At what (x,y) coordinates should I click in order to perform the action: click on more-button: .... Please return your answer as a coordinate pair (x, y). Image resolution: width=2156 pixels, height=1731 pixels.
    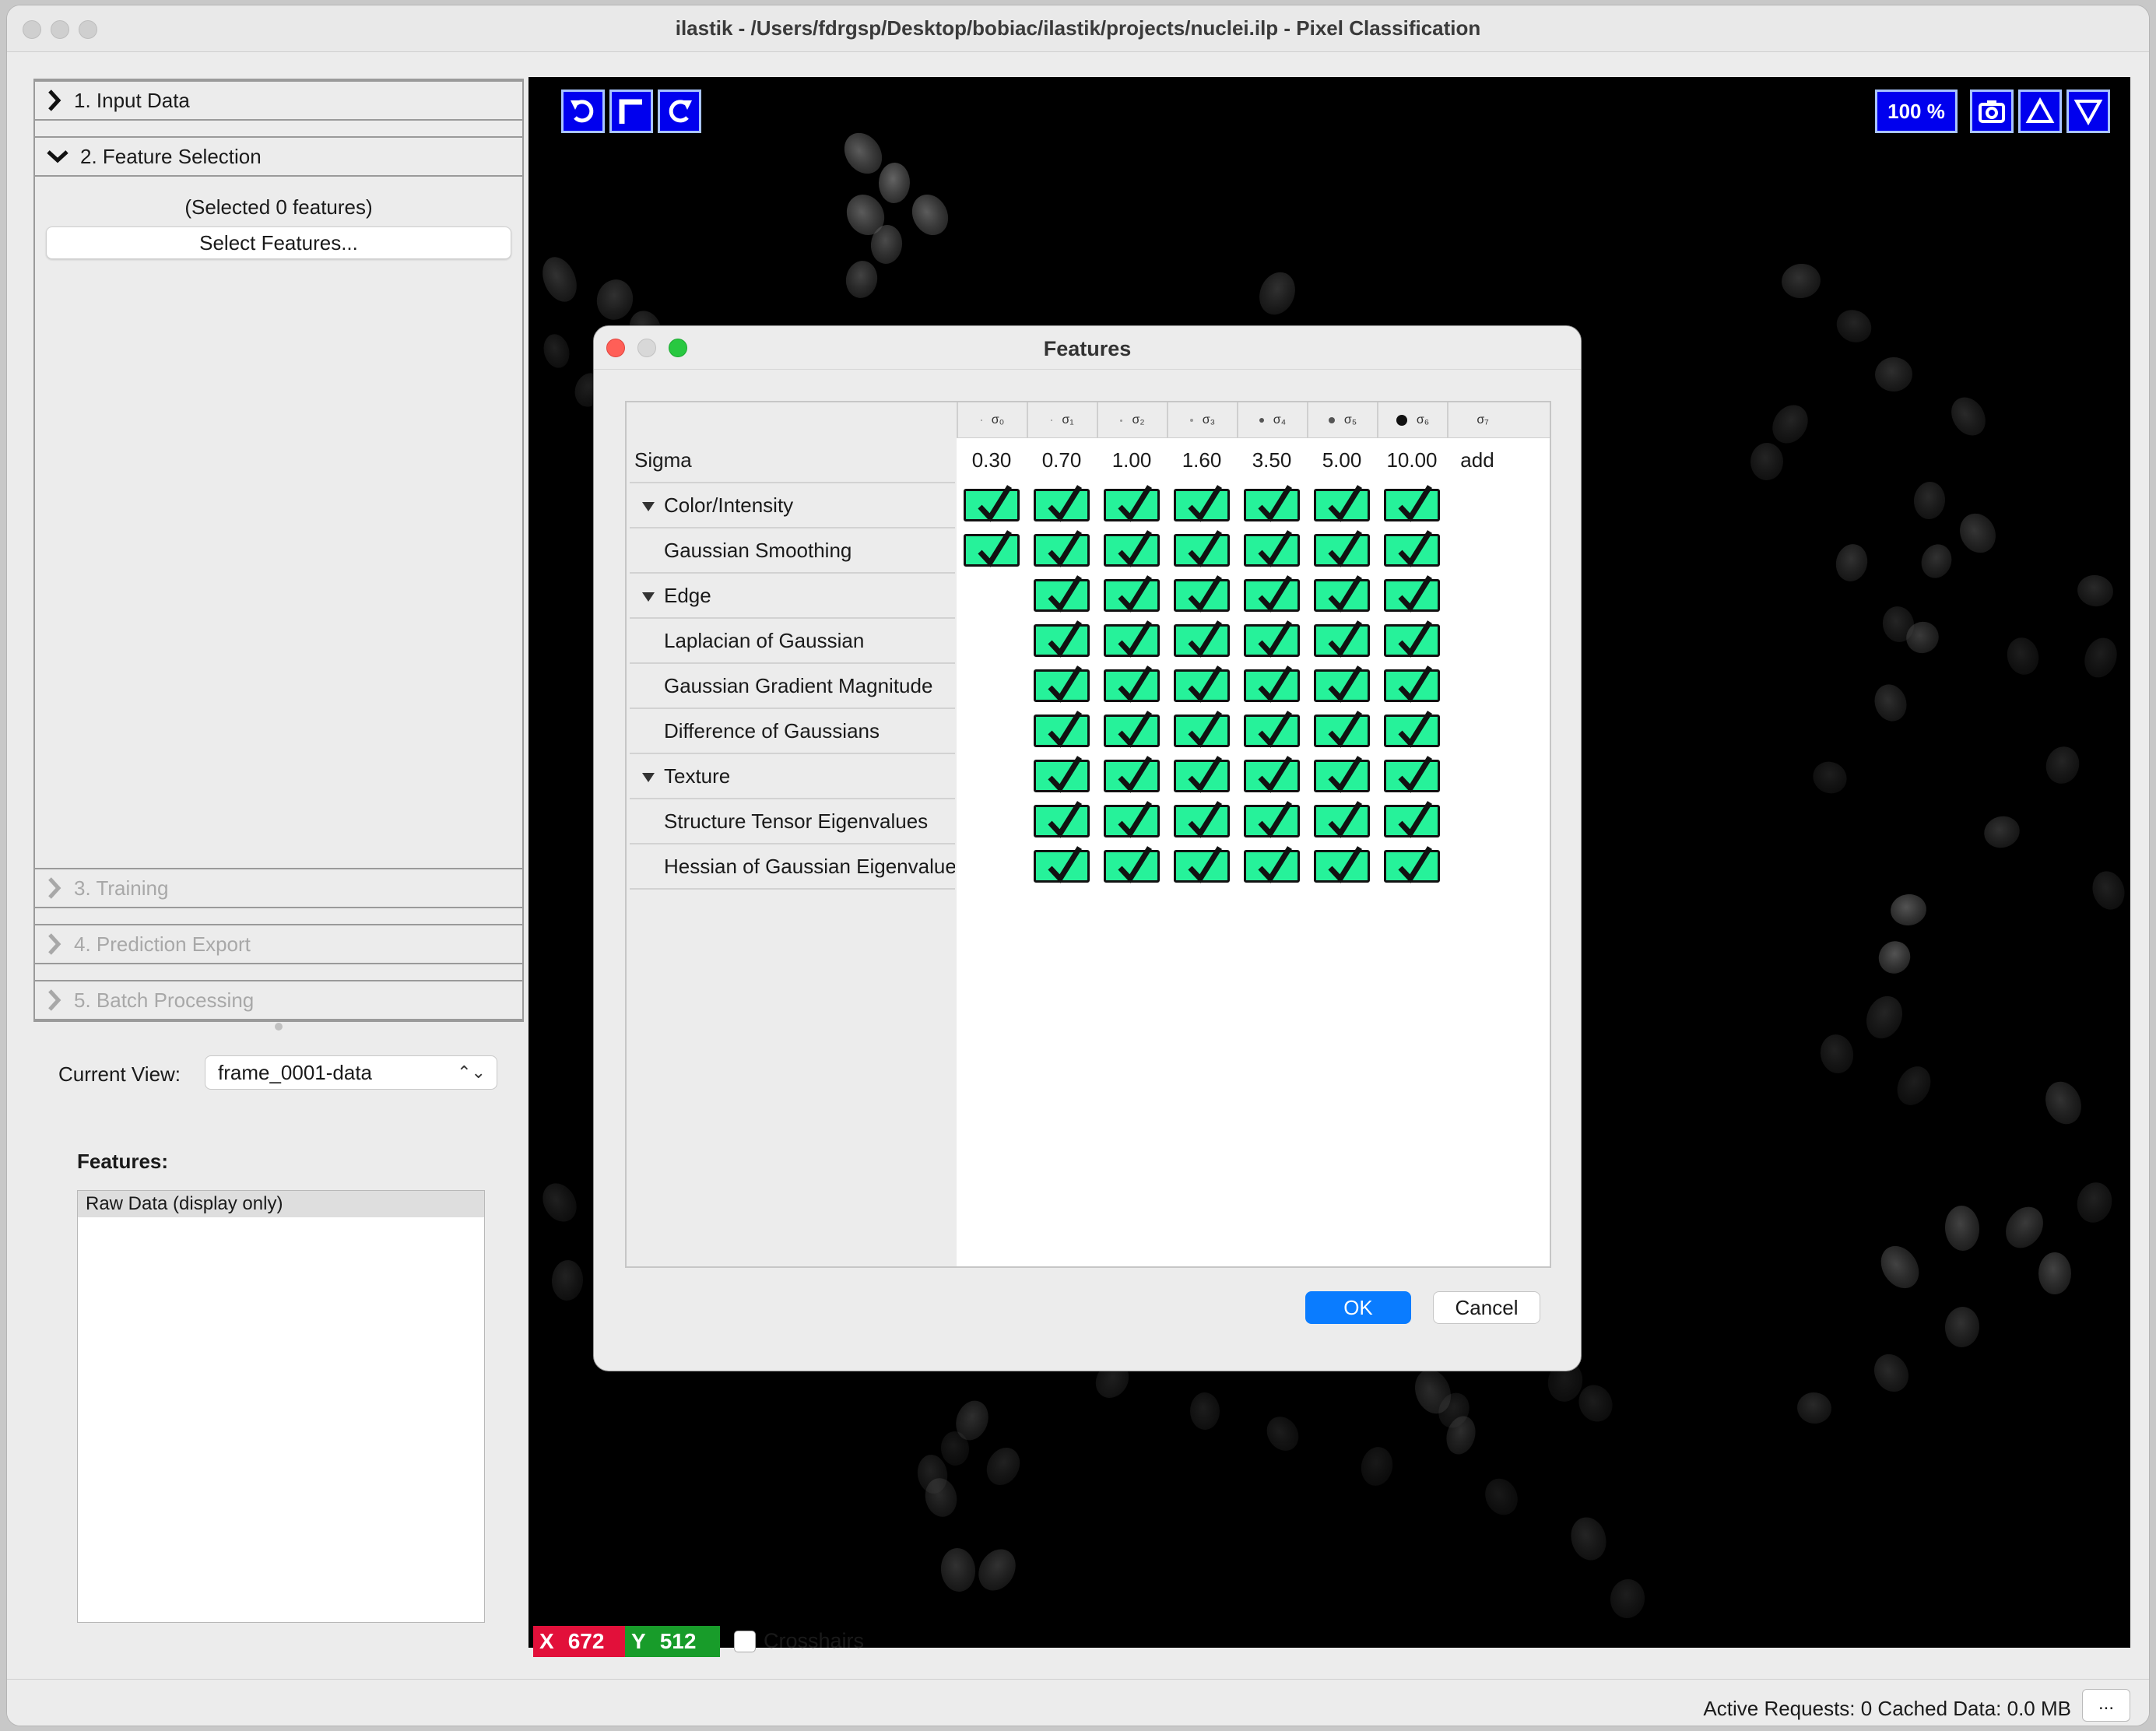
    Looking at the image, I should click on (2106, 1705).